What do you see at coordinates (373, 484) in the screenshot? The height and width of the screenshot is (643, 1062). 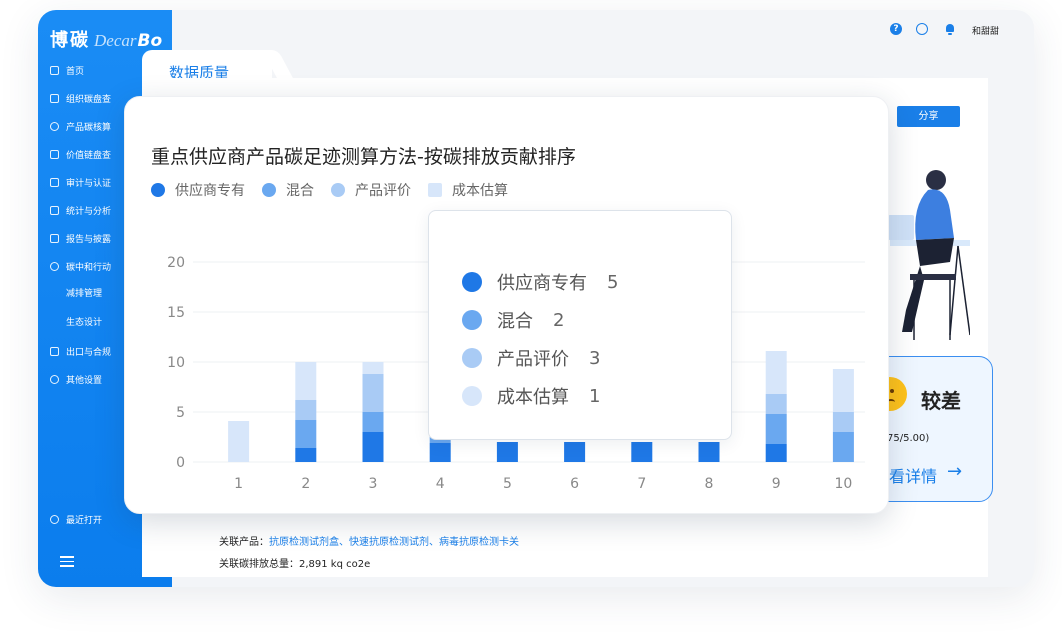 I see `x-tick-label: 3` at bounding box center [373, 484].